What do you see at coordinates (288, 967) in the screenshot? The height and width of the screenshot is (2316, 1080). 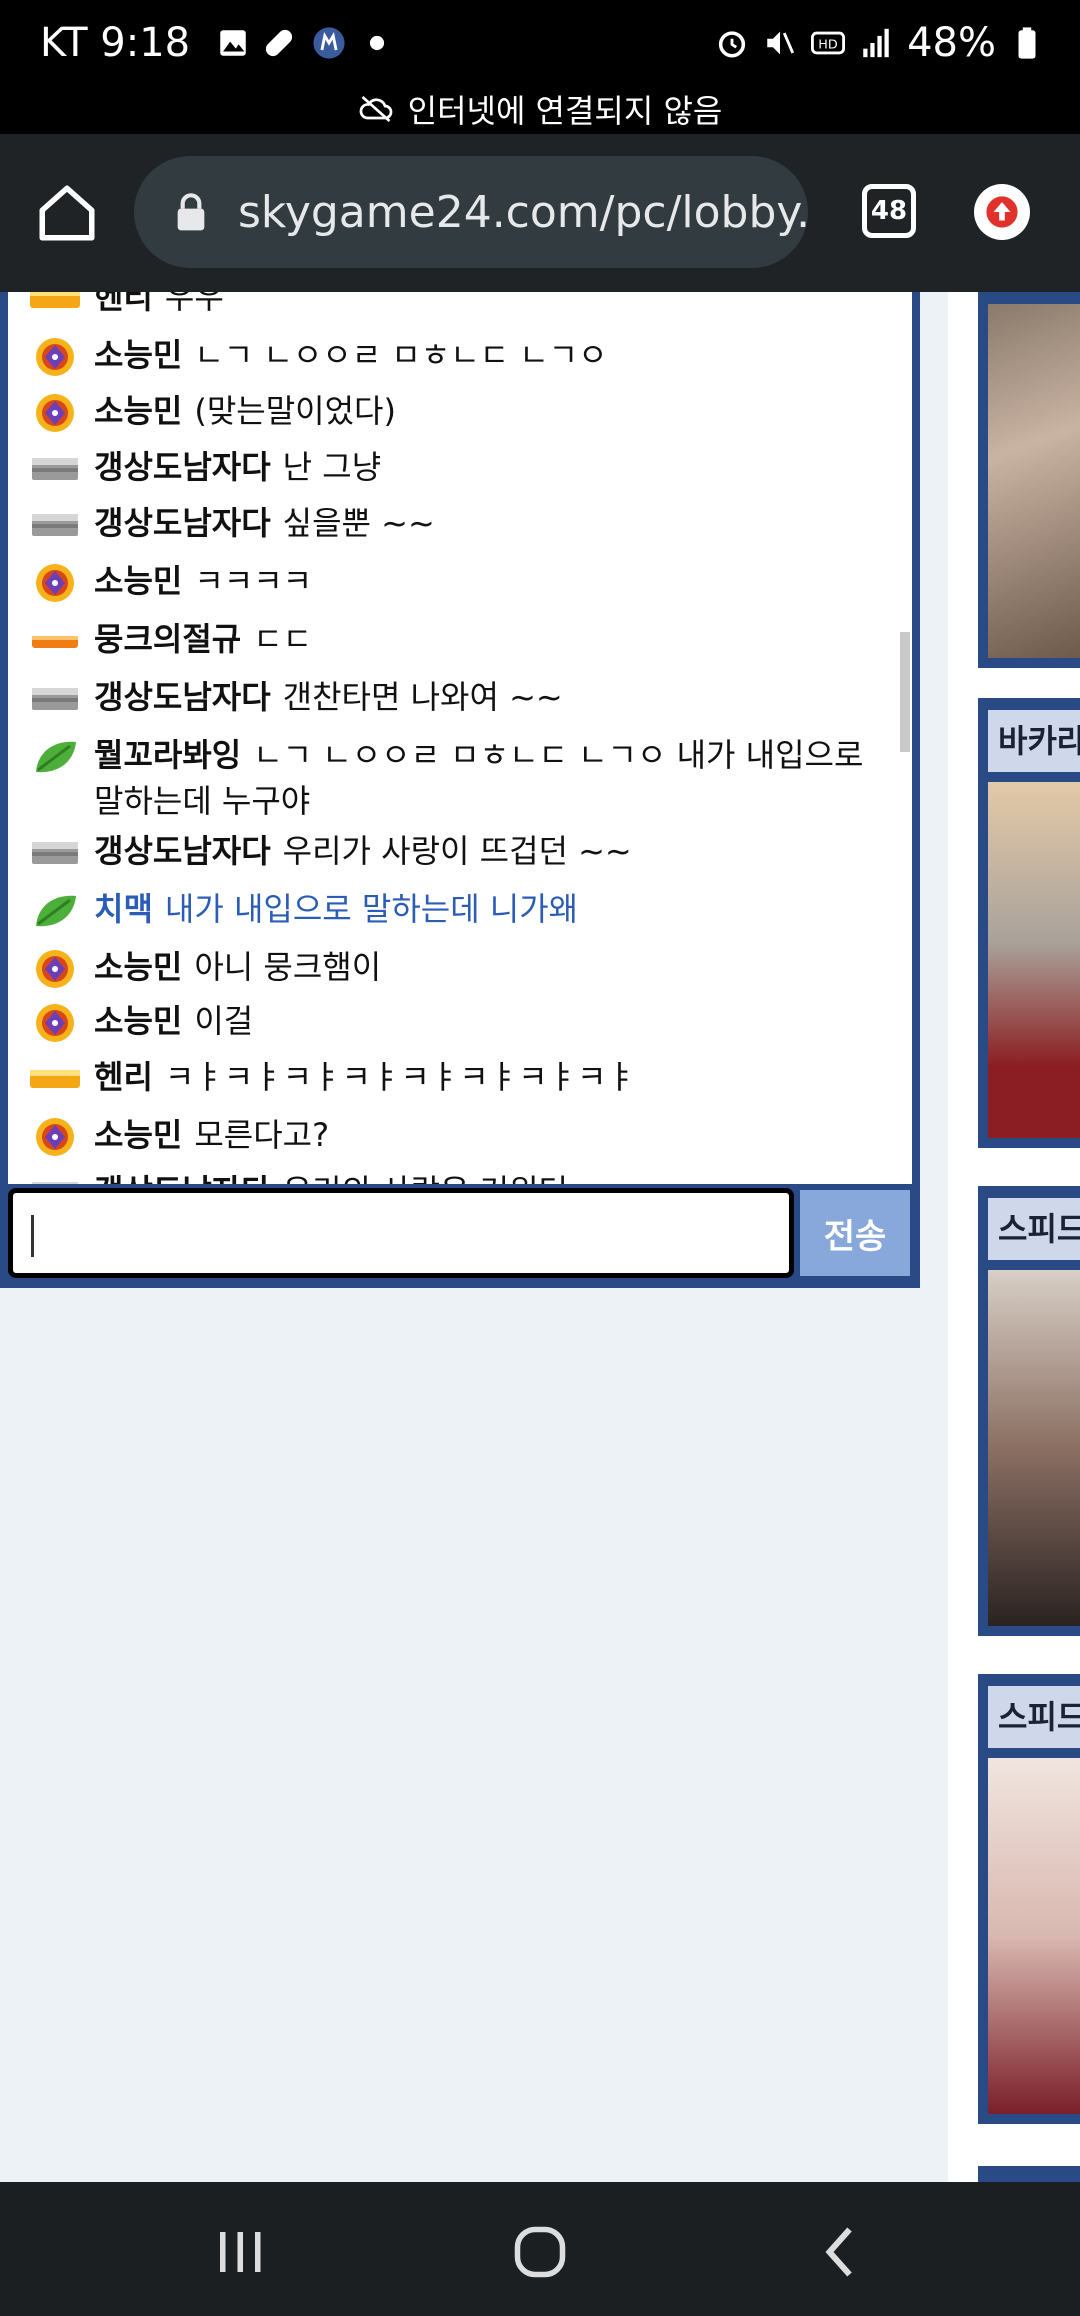 I see `chat-message-text: 아니 뭉크햄이` at bounding box center [288, 967].